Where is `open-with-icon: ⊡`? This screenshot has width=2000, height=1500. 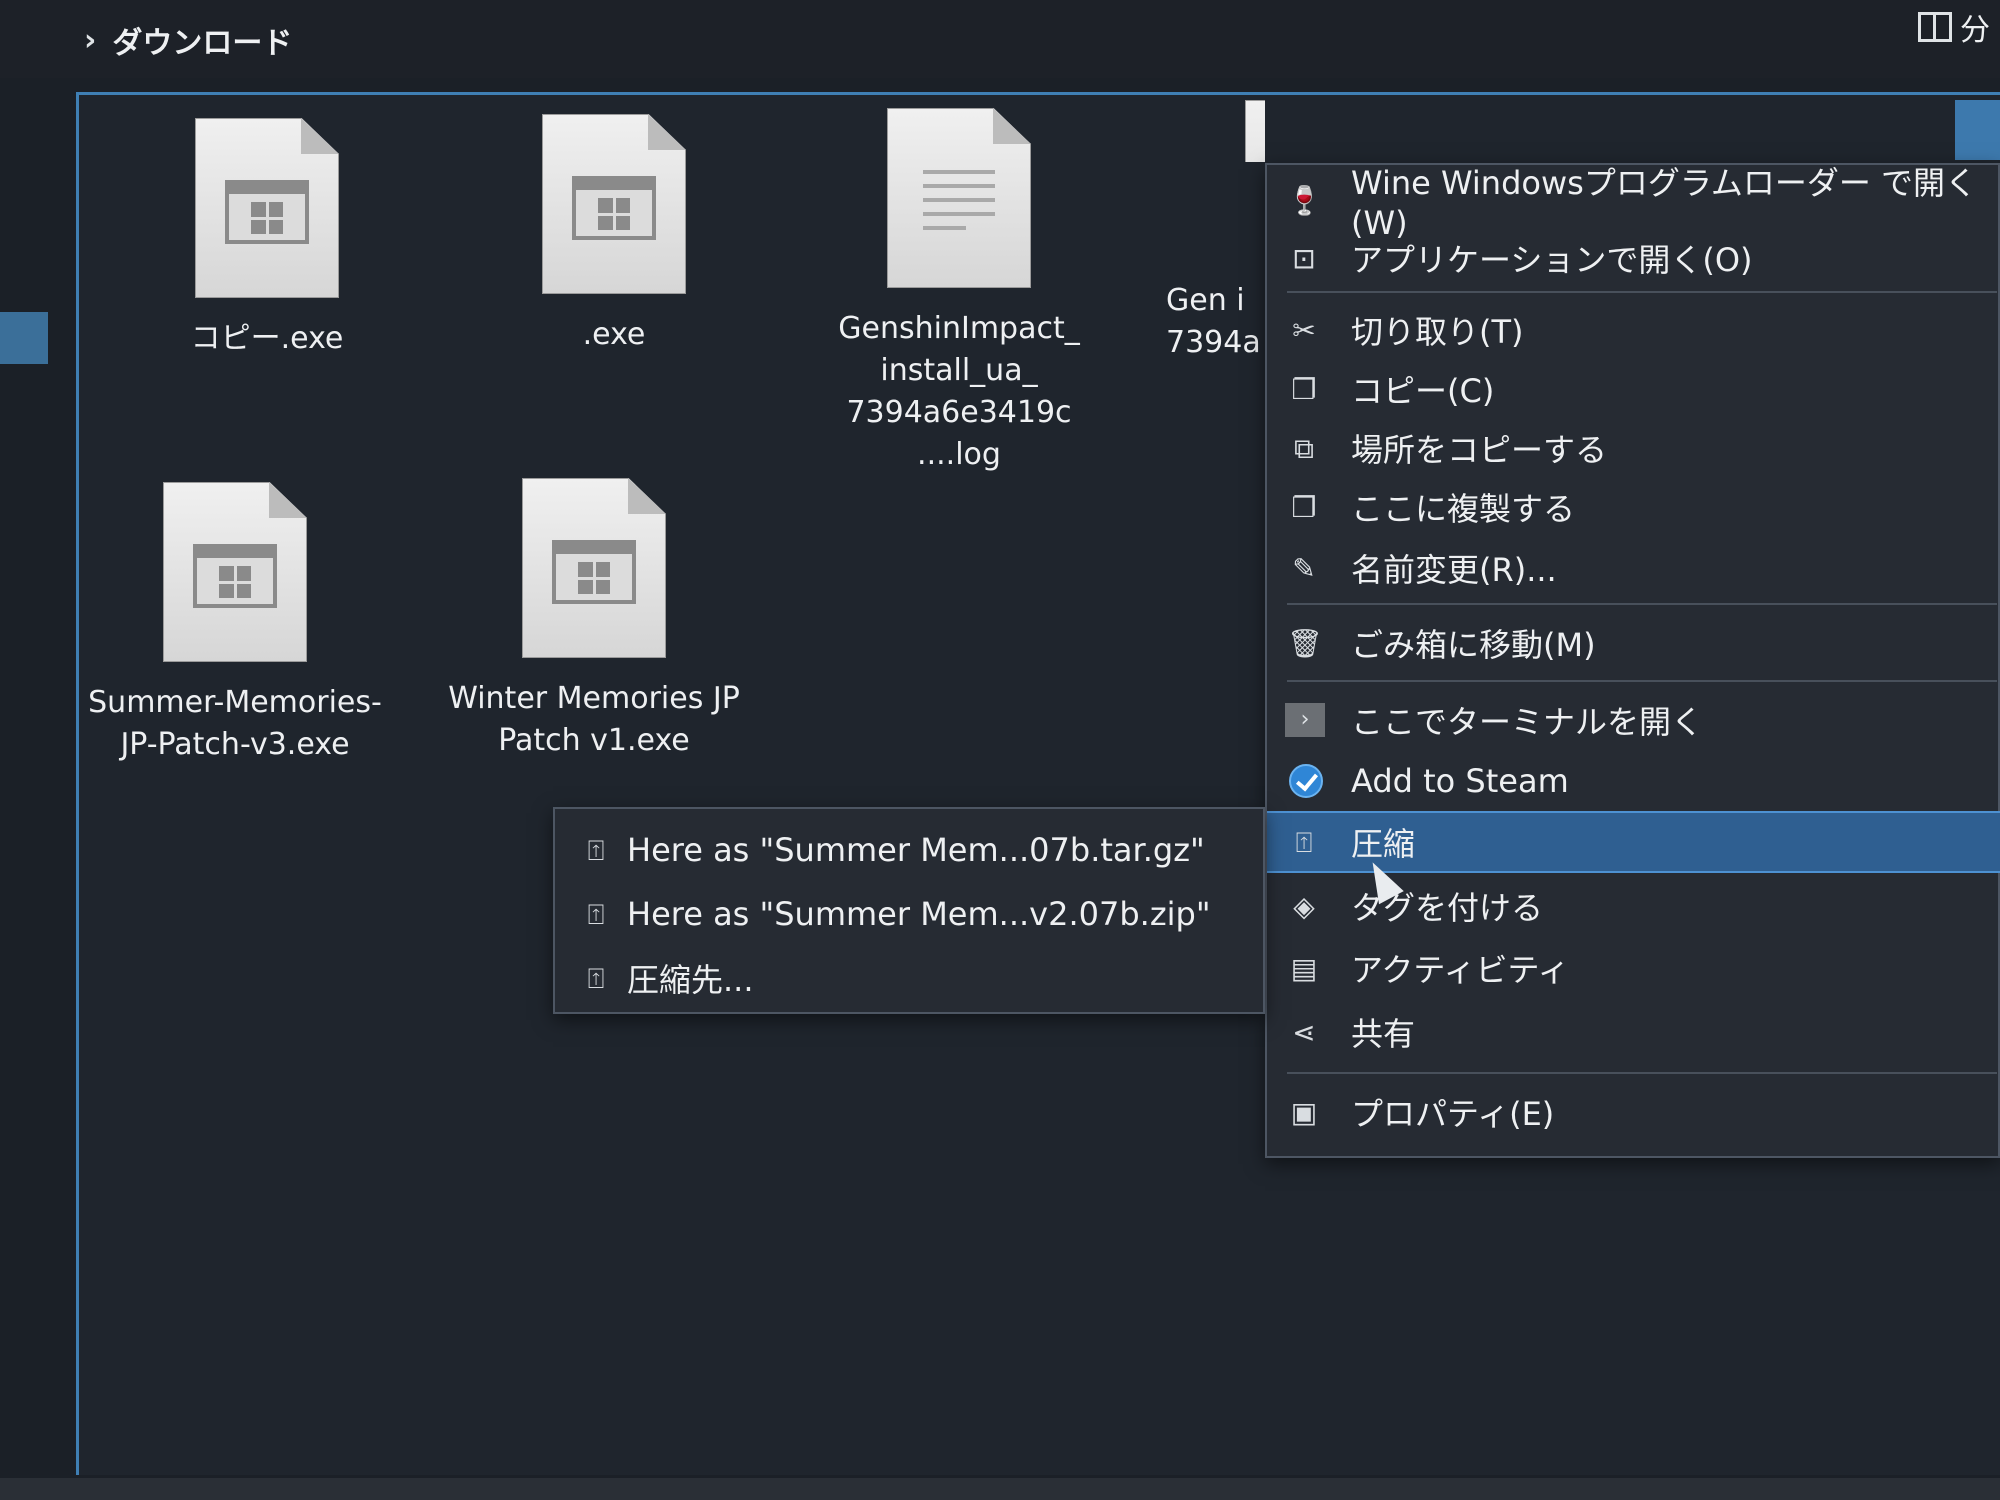 open-with-icon: ⊡ is located at coordinates (1304, 258).